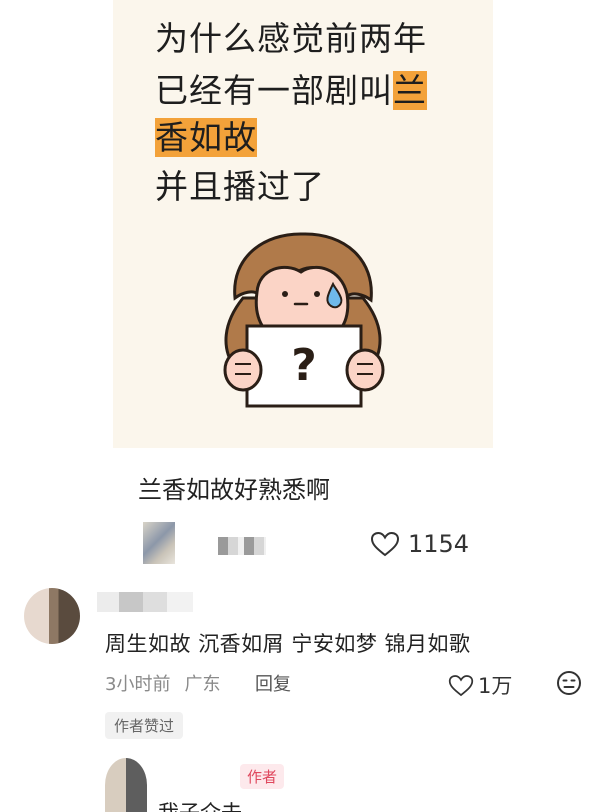 This screenshot has height=812, width=608. What do you see at coordinates (138, 684) in the screenshot?
I see `comment-time: 3小时前` at bounding box center [138, 684].